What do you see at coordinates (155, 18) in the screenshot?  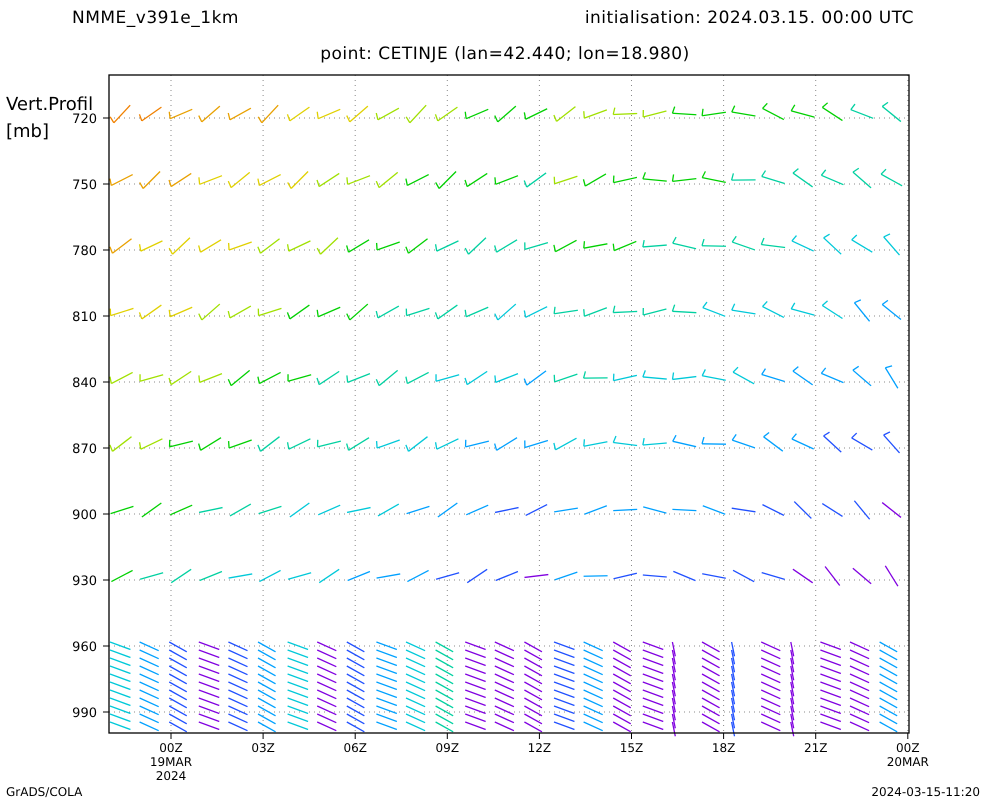 I see `model-title: NMME_v391e_1km` at bounding box center [155, 18].